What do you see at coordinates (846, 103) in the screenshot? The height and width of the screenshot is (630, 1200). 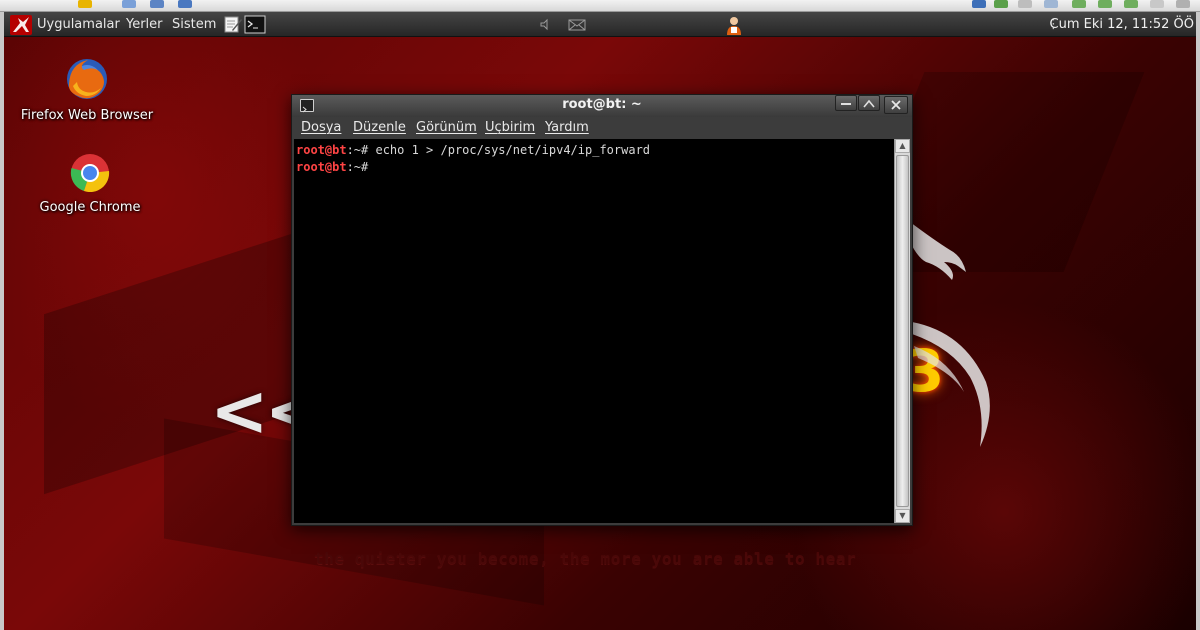 I see `minimize-button` at bounding box center [846, 103].